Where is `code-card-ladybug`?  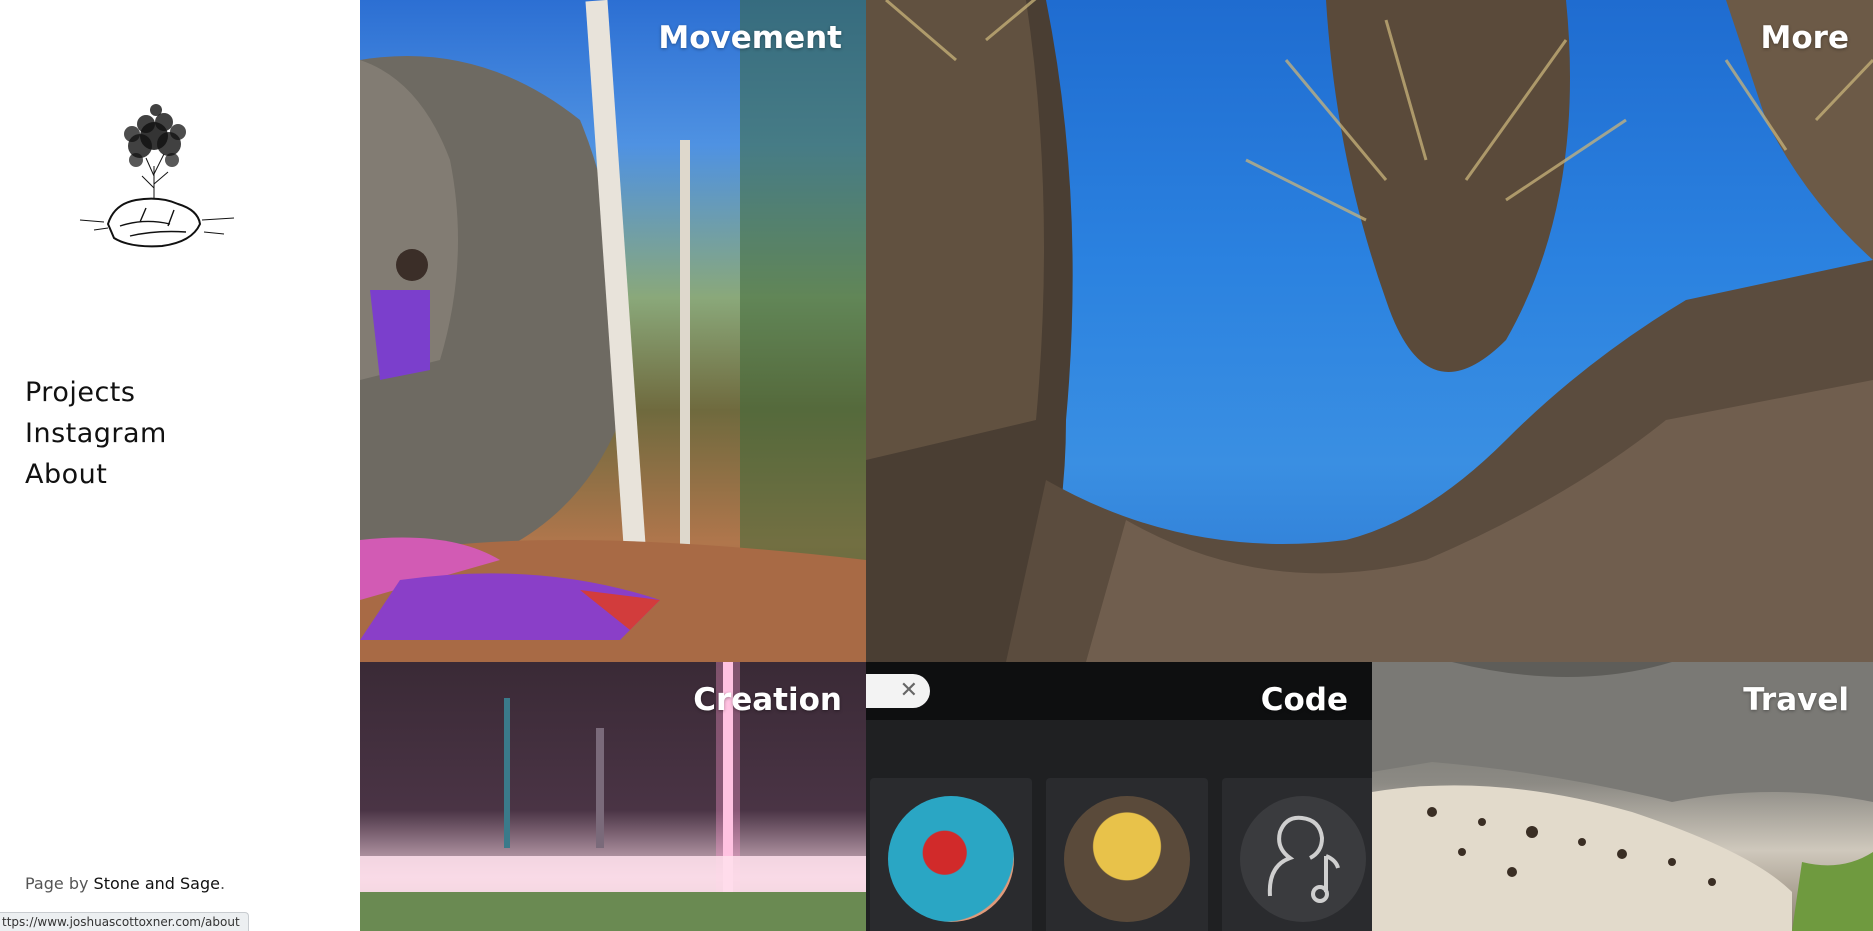
code-card-ladybug is located at coordinates (951, 854).